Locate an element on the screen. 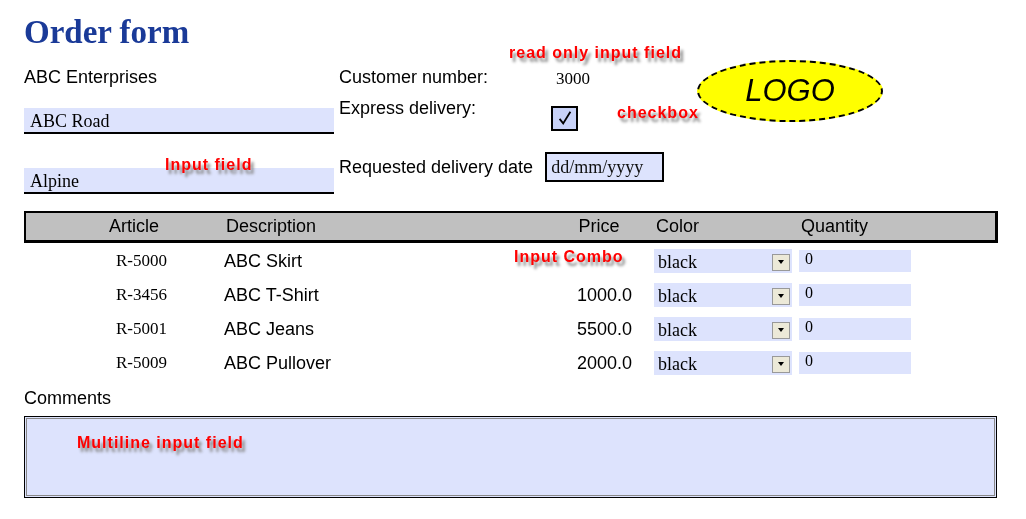 Image resolution: width=1026 pixels, height=519 pixels. article-cell-text: R-5009 is located at coordinates (141, 363).